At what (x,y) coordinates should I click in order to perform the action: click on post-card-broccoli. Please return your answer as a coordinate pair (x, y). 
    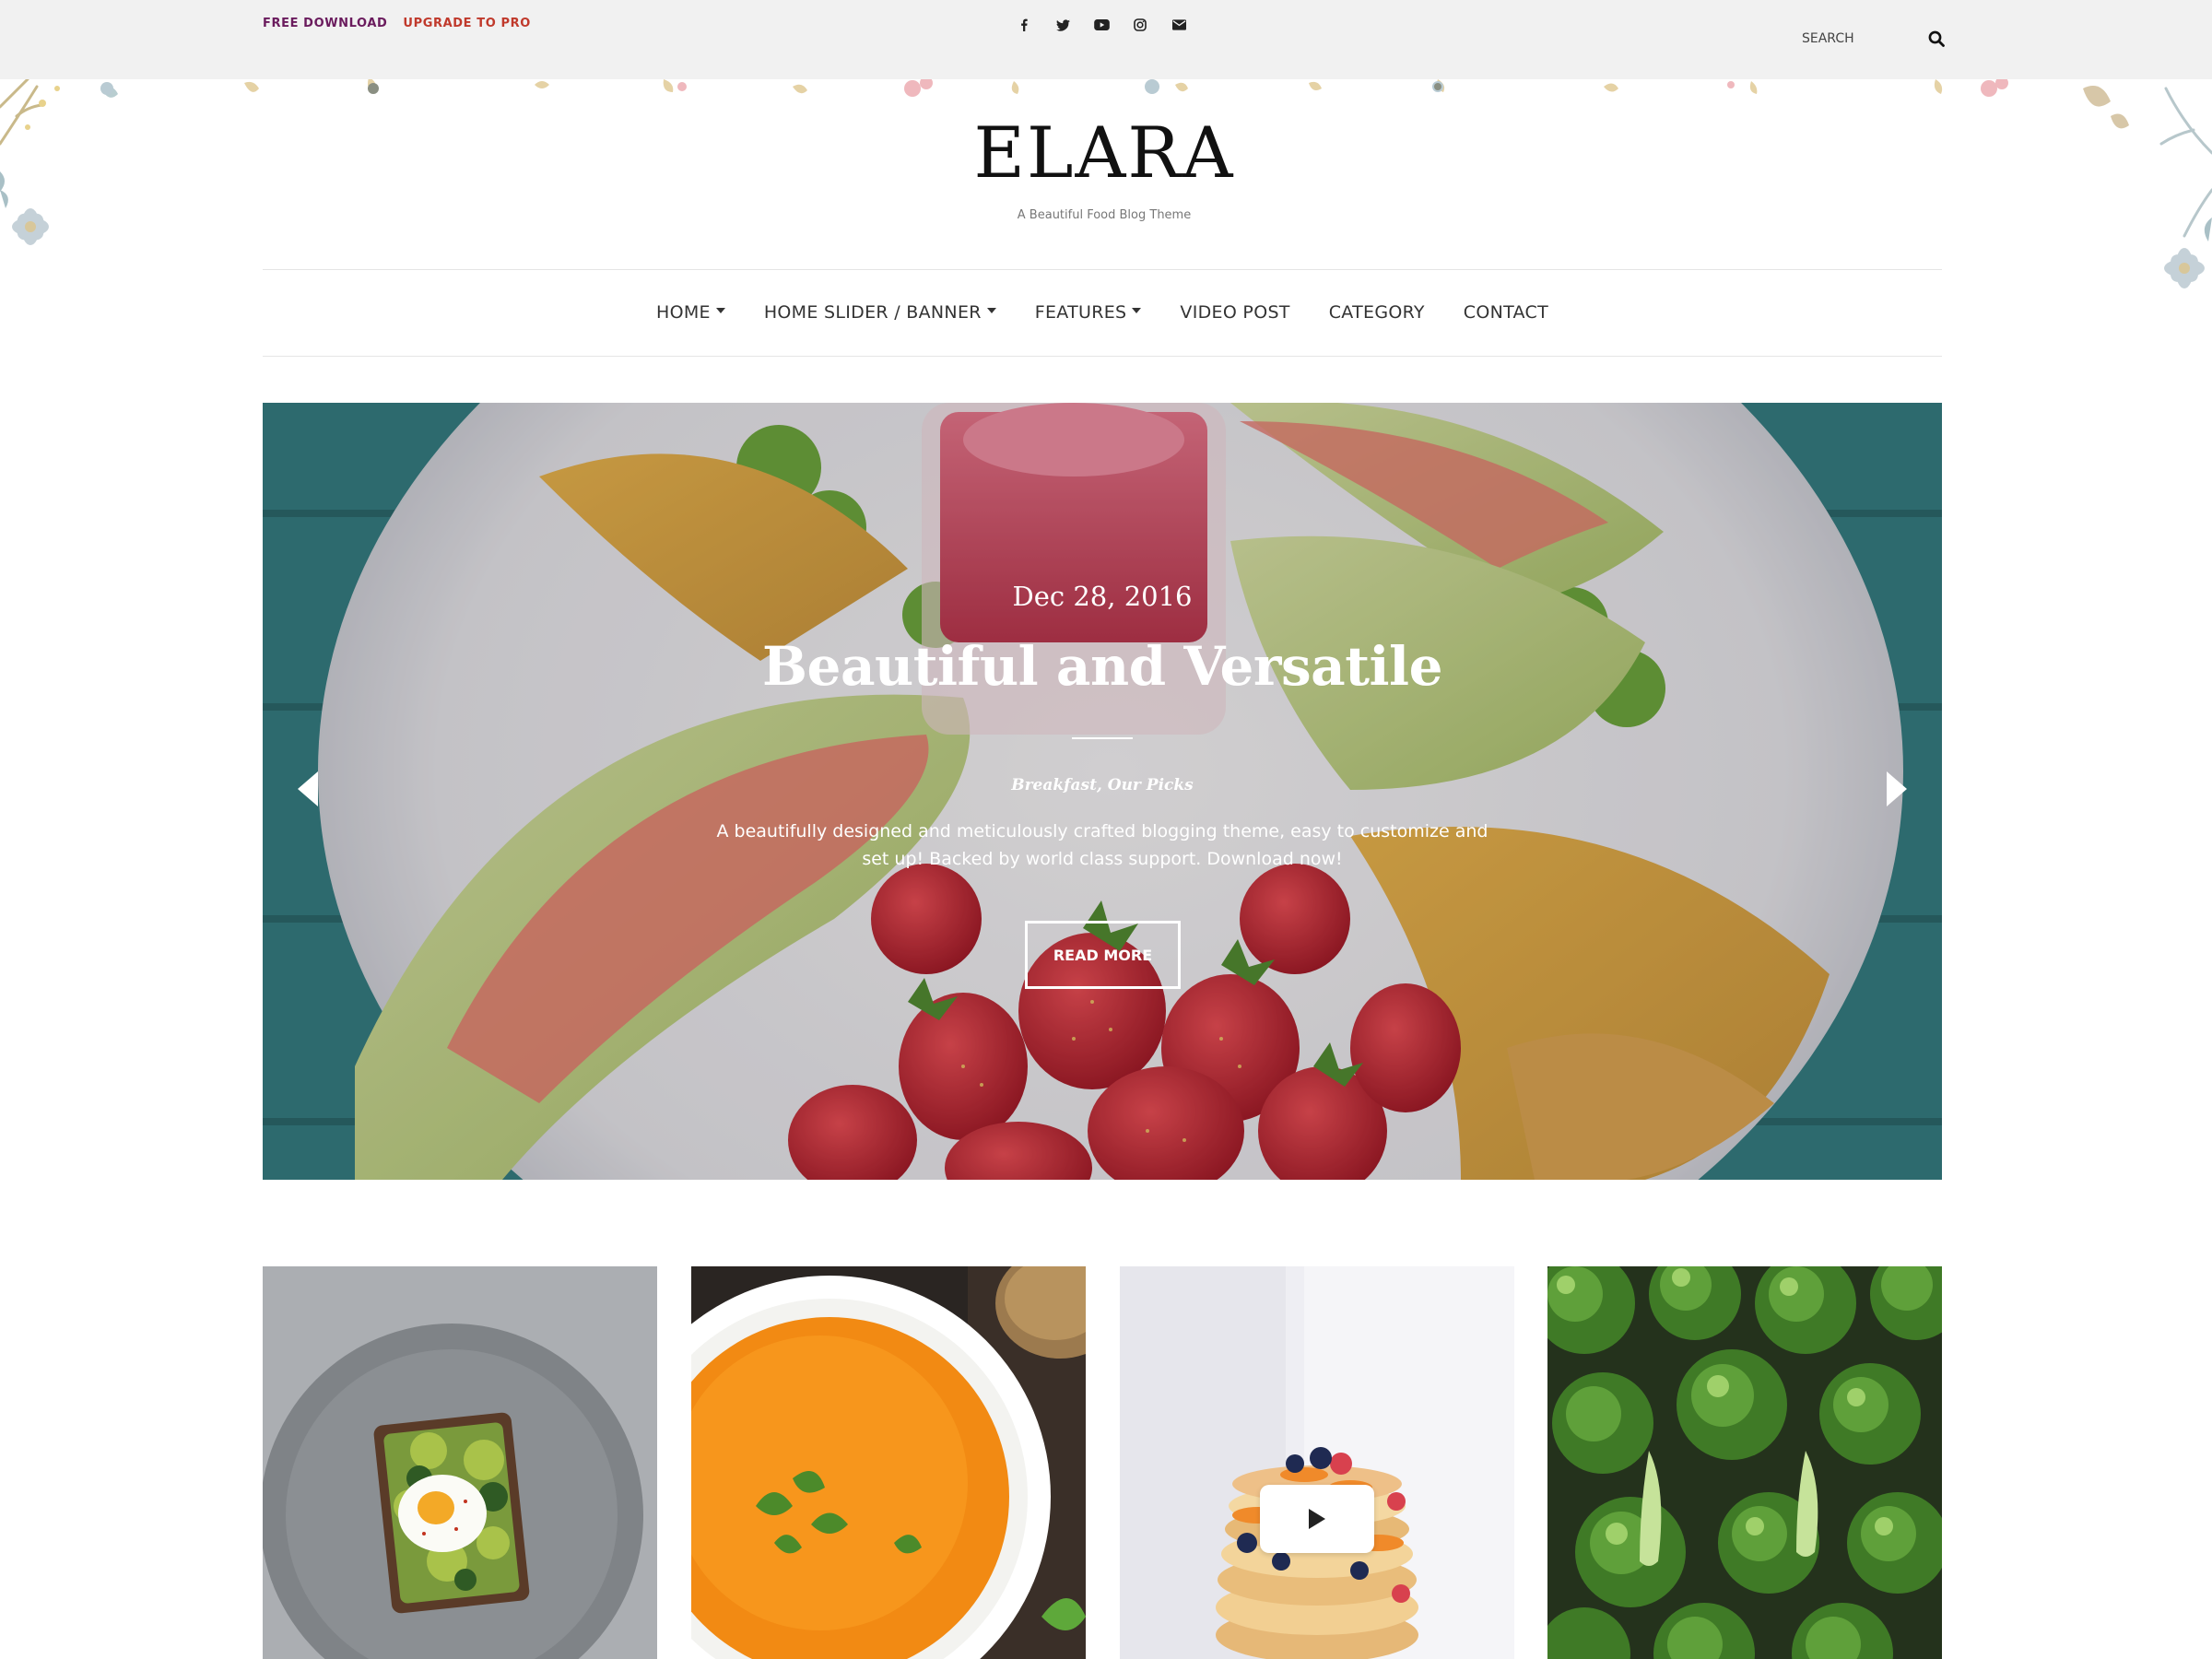
    Looking at the image, I should click on (1744, 1462).